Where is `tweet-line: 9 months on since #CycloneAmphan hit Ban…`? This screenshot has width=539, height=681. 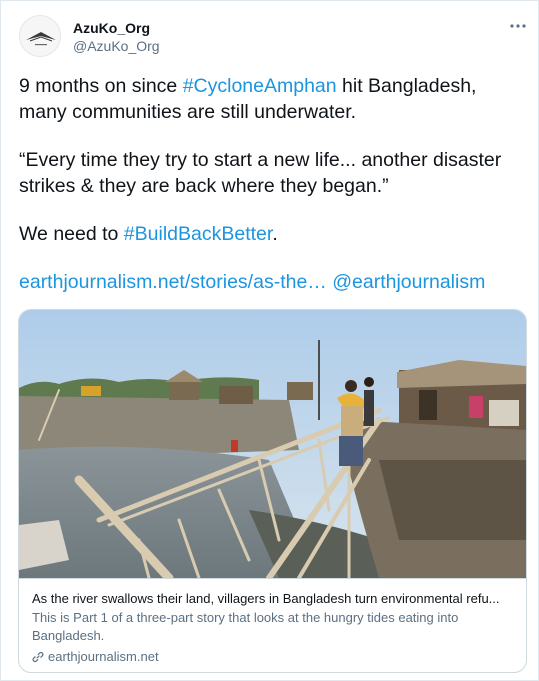 tweet-line: 9 months on since #CycloneAmphan hit Ban… is located at coordinates (274, 86).